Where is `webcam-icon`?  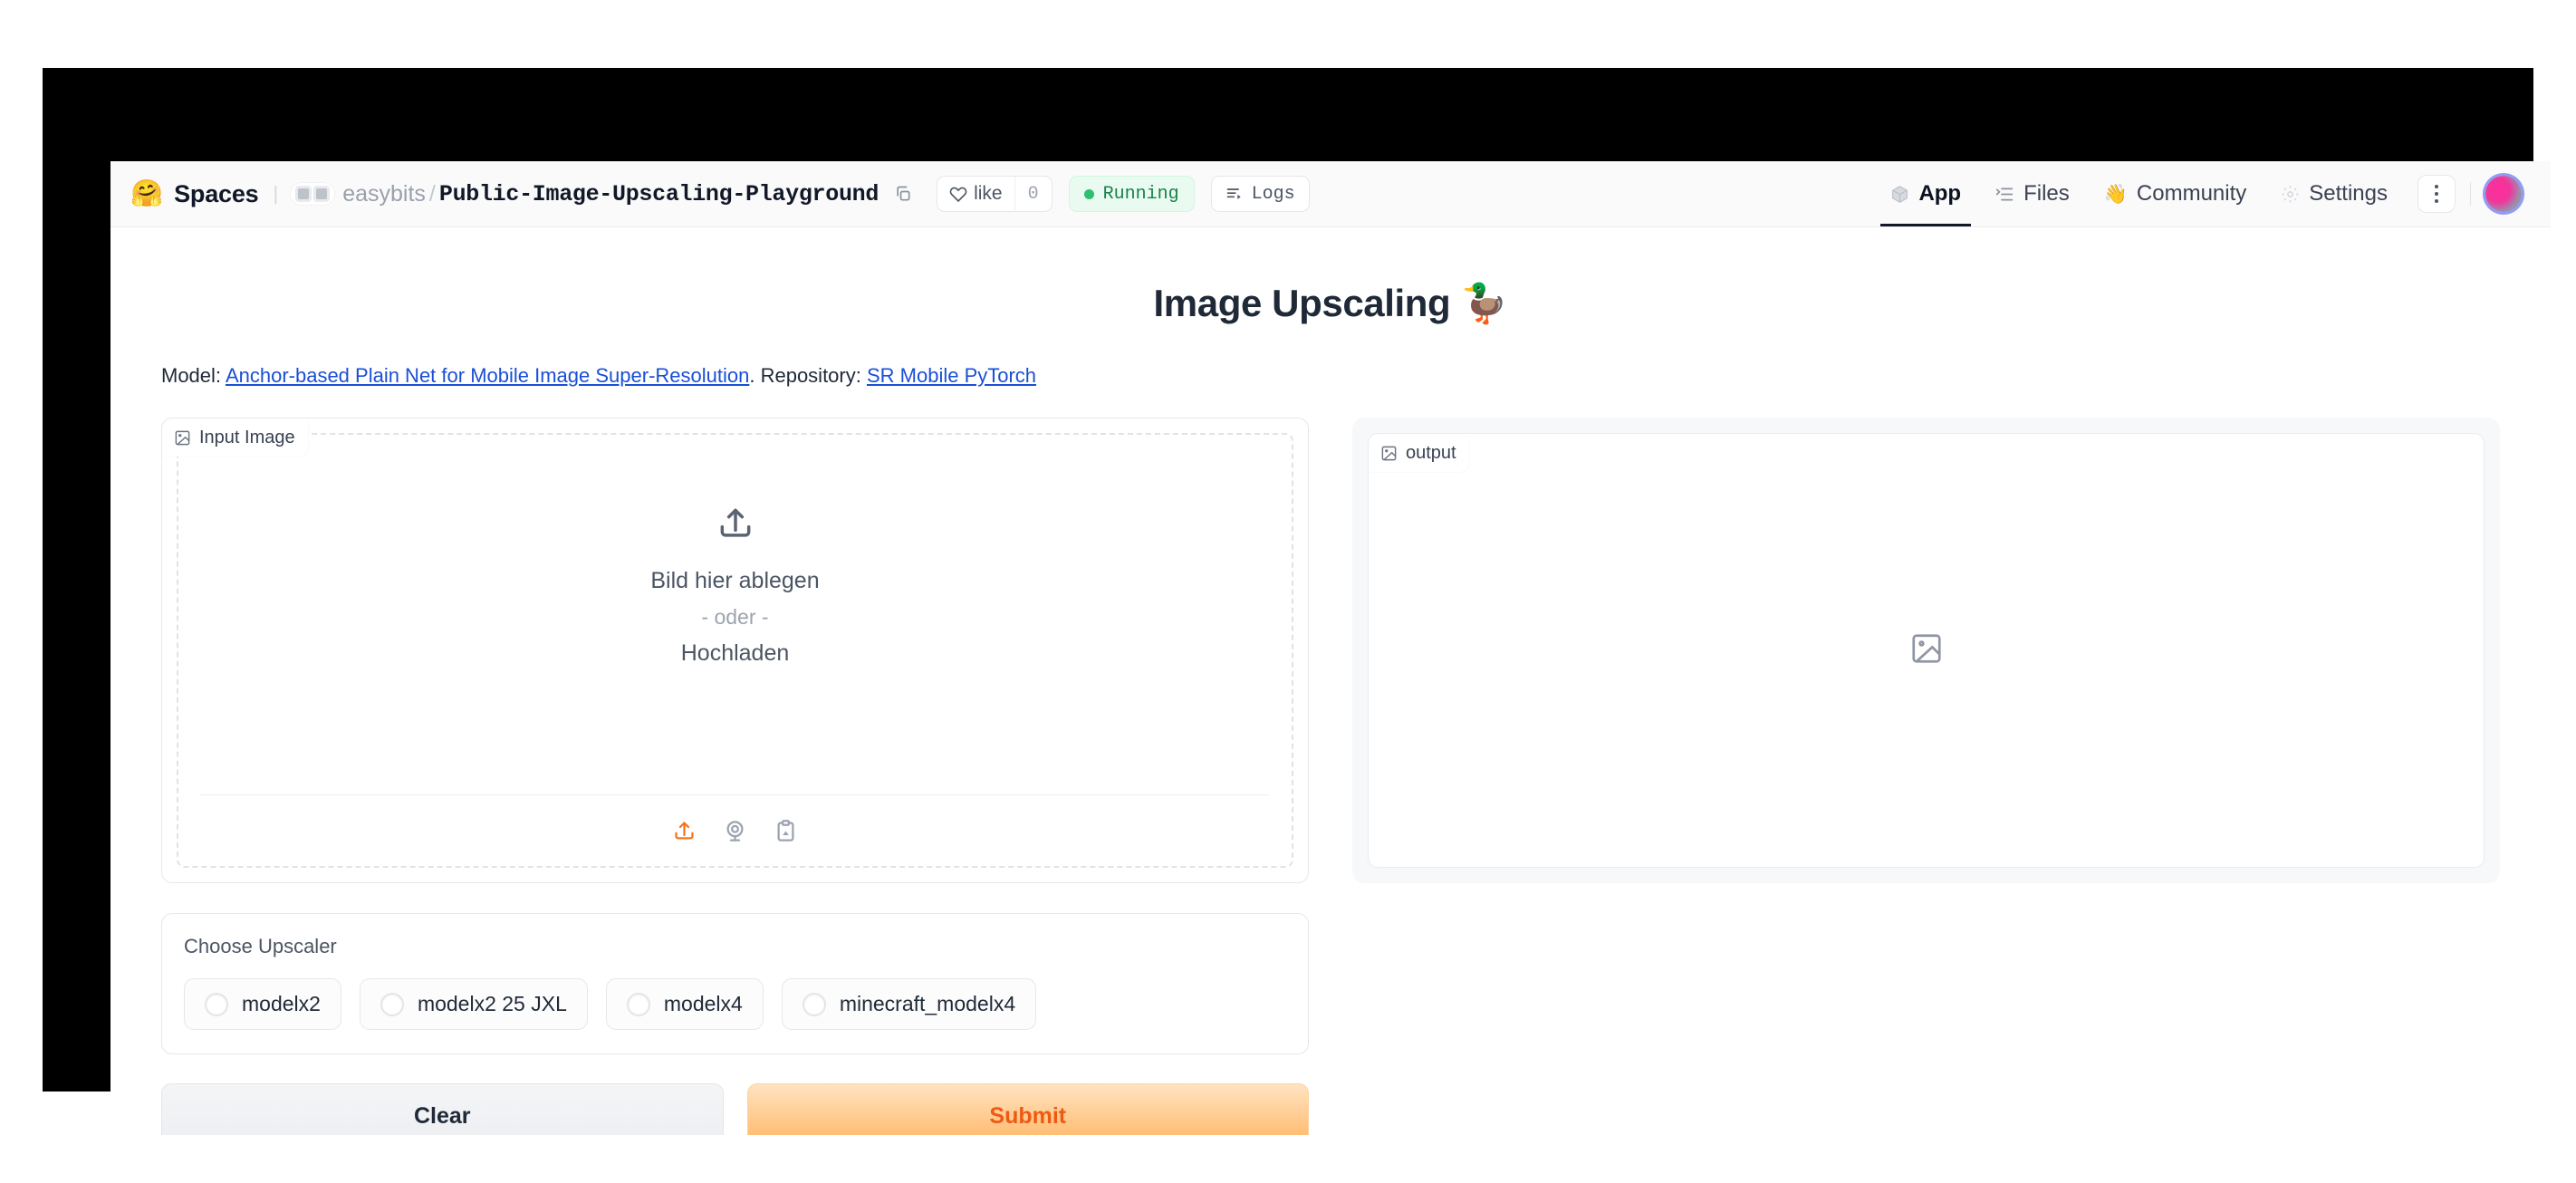
webcam-icon is located at coordinates (735, 831).